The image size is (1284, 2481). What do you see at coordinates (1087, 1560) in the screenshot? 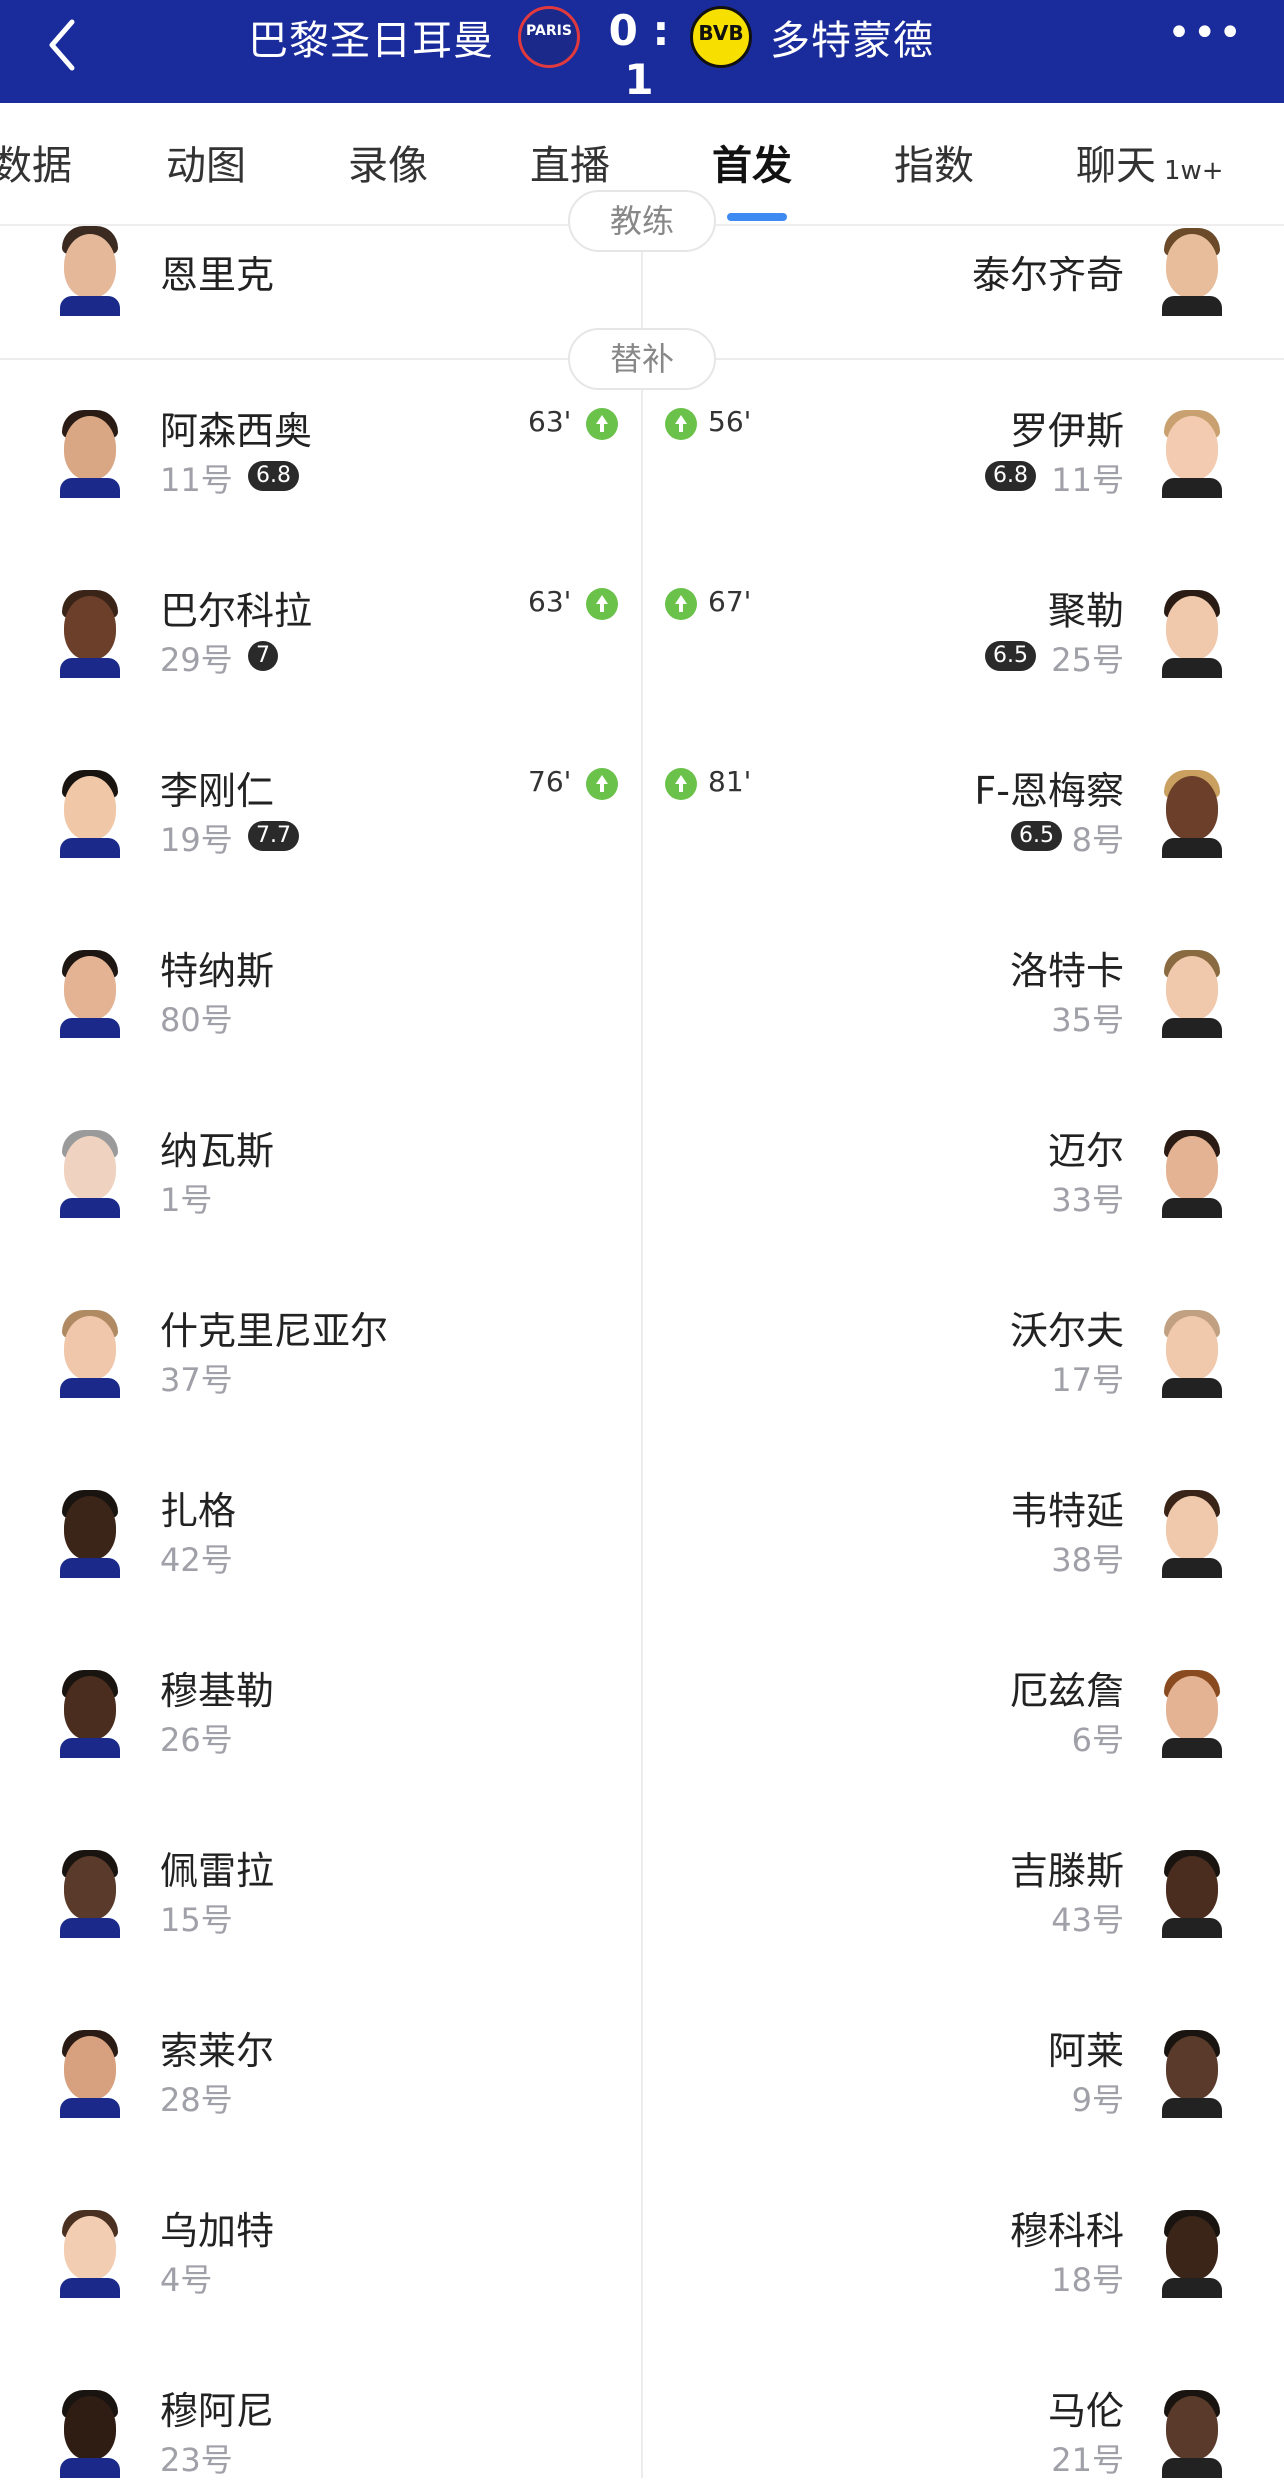
I see `away-sub-number: 38号` at bounding box center [1087, 1560].